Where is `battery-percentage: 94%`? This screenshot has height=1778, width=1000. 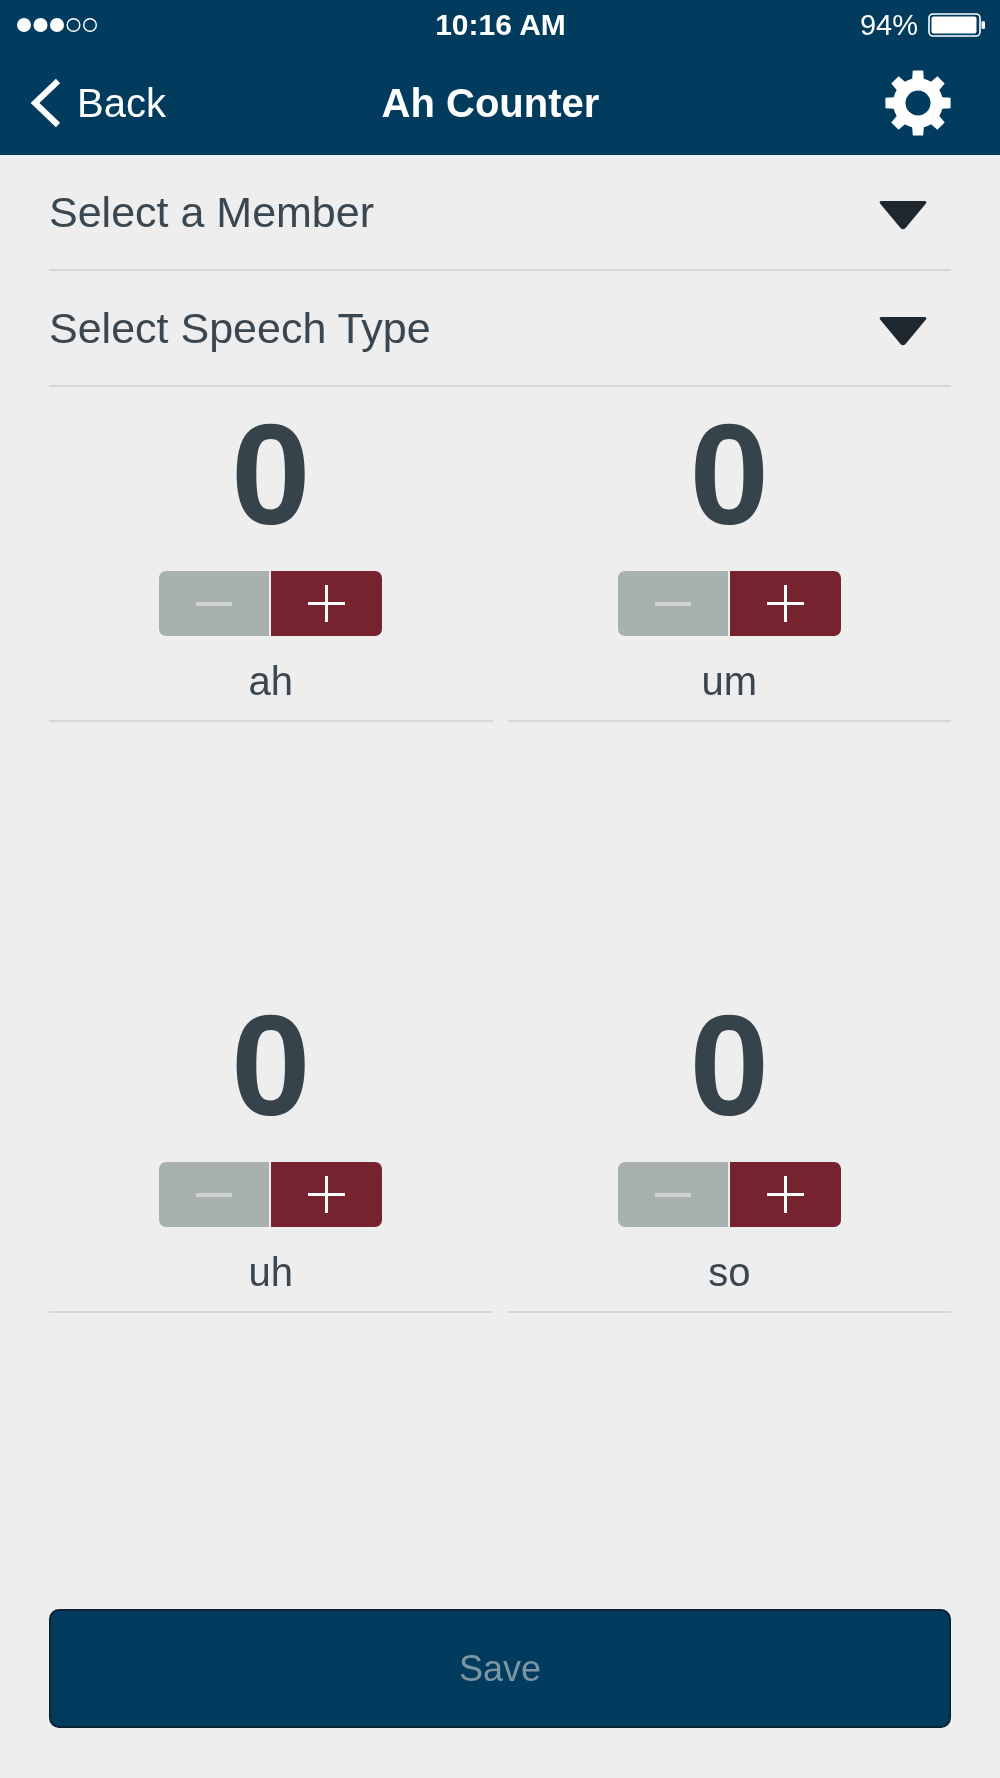 battery-percentage: 94% is located at coordinates (888, 25).